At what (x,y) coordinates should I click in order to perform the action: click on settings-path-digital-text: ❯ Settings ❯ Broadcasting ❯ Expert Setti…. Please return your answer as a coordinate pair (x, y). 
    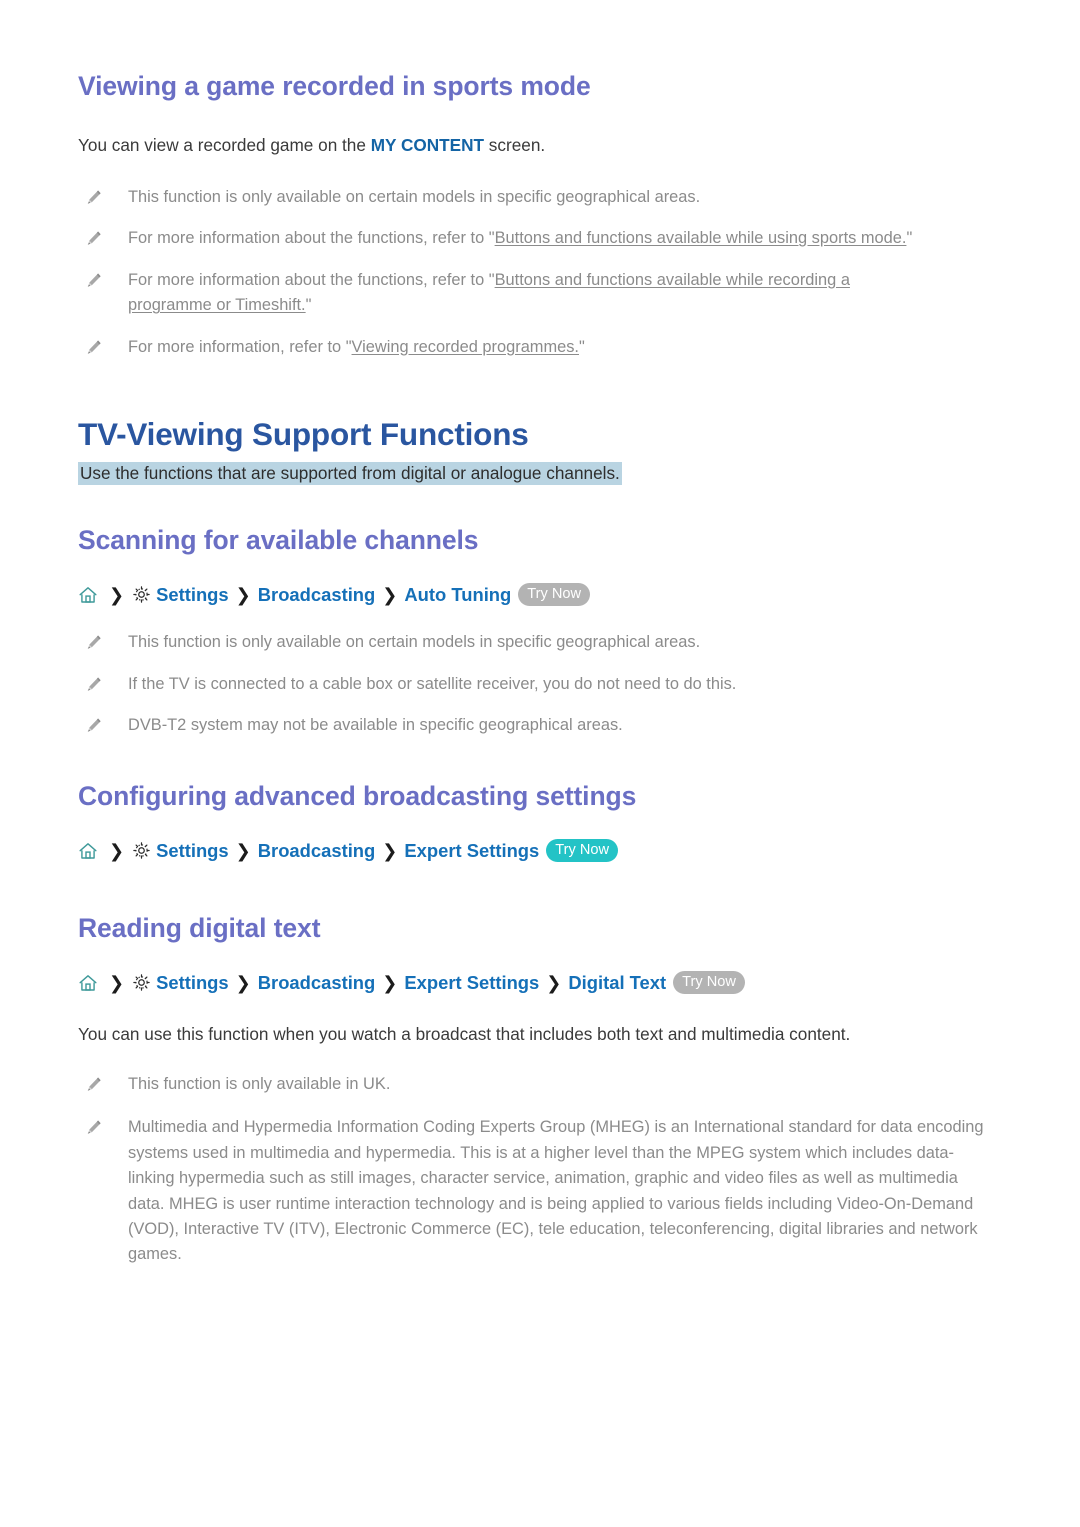
    Looking at the image, I should click on (543, 983).